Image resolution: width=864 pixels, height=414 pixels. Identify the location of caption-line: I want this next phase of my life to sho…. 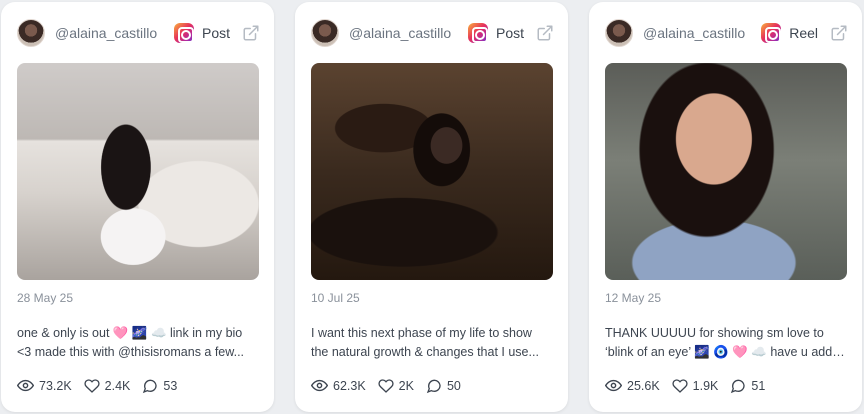
(421, 333).